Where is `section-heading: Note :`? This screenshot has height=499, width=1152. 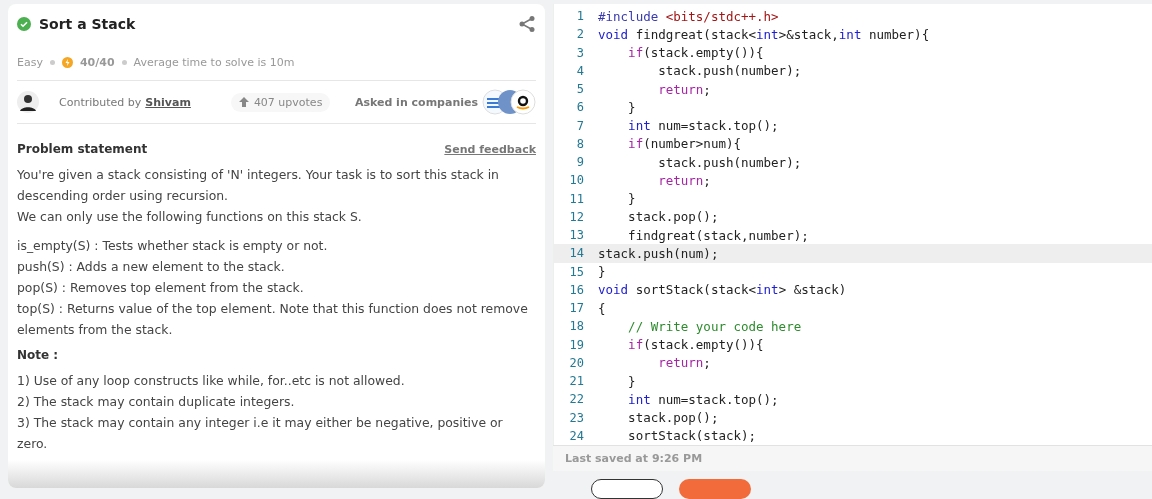 section-heading: Note : is located at coordinates (38, 355).